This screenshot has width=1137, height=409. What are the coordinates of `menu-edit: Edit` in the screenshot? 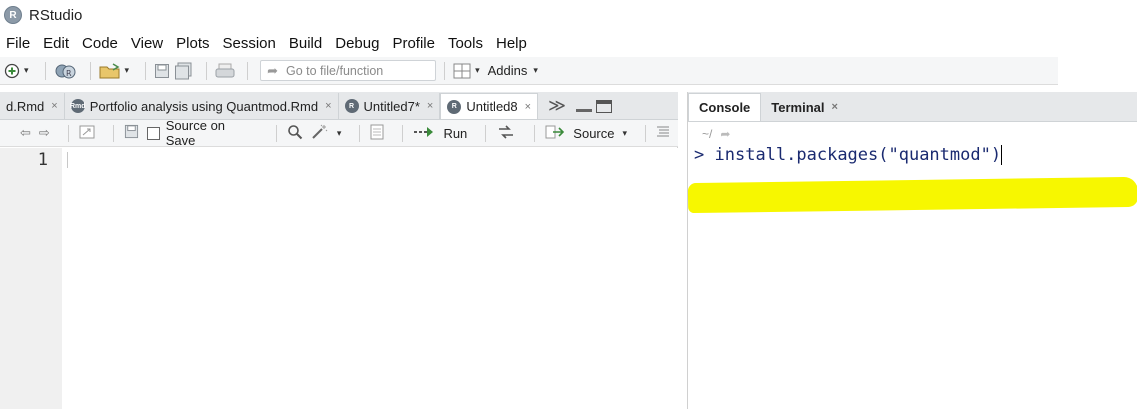 It's located at (56, 43).